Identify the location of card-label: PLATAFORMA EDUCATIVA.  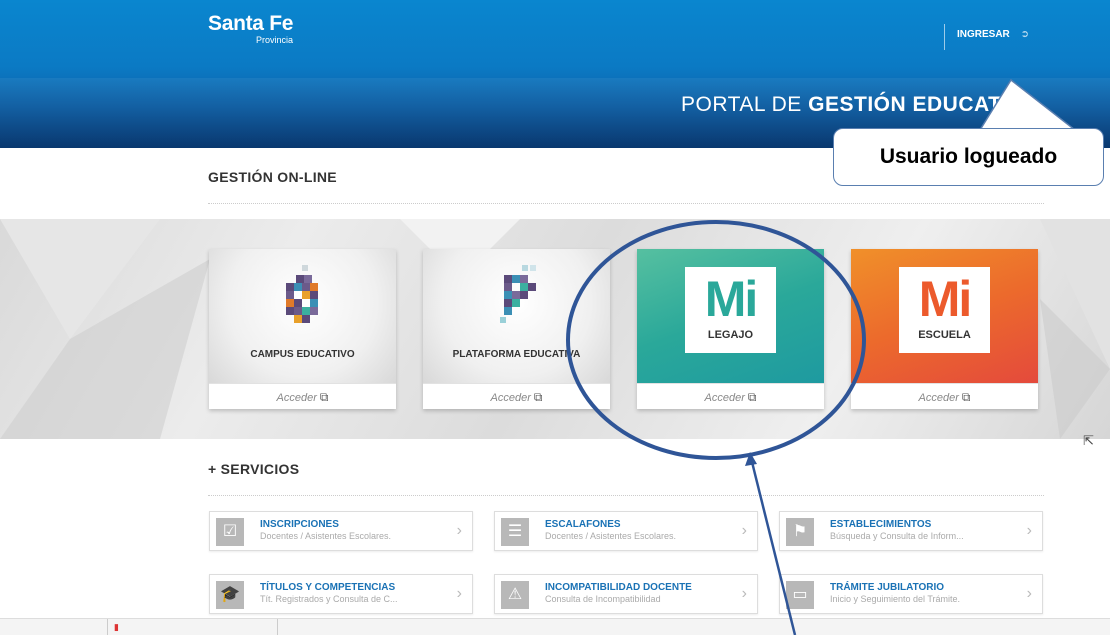
(516, 354).